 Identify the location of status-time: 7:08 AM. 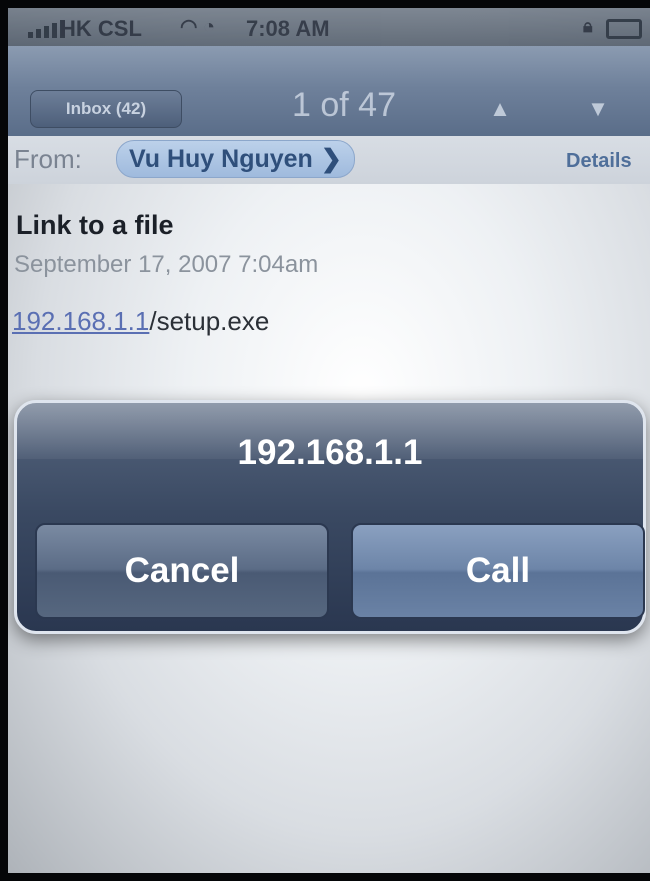
(288, 28).